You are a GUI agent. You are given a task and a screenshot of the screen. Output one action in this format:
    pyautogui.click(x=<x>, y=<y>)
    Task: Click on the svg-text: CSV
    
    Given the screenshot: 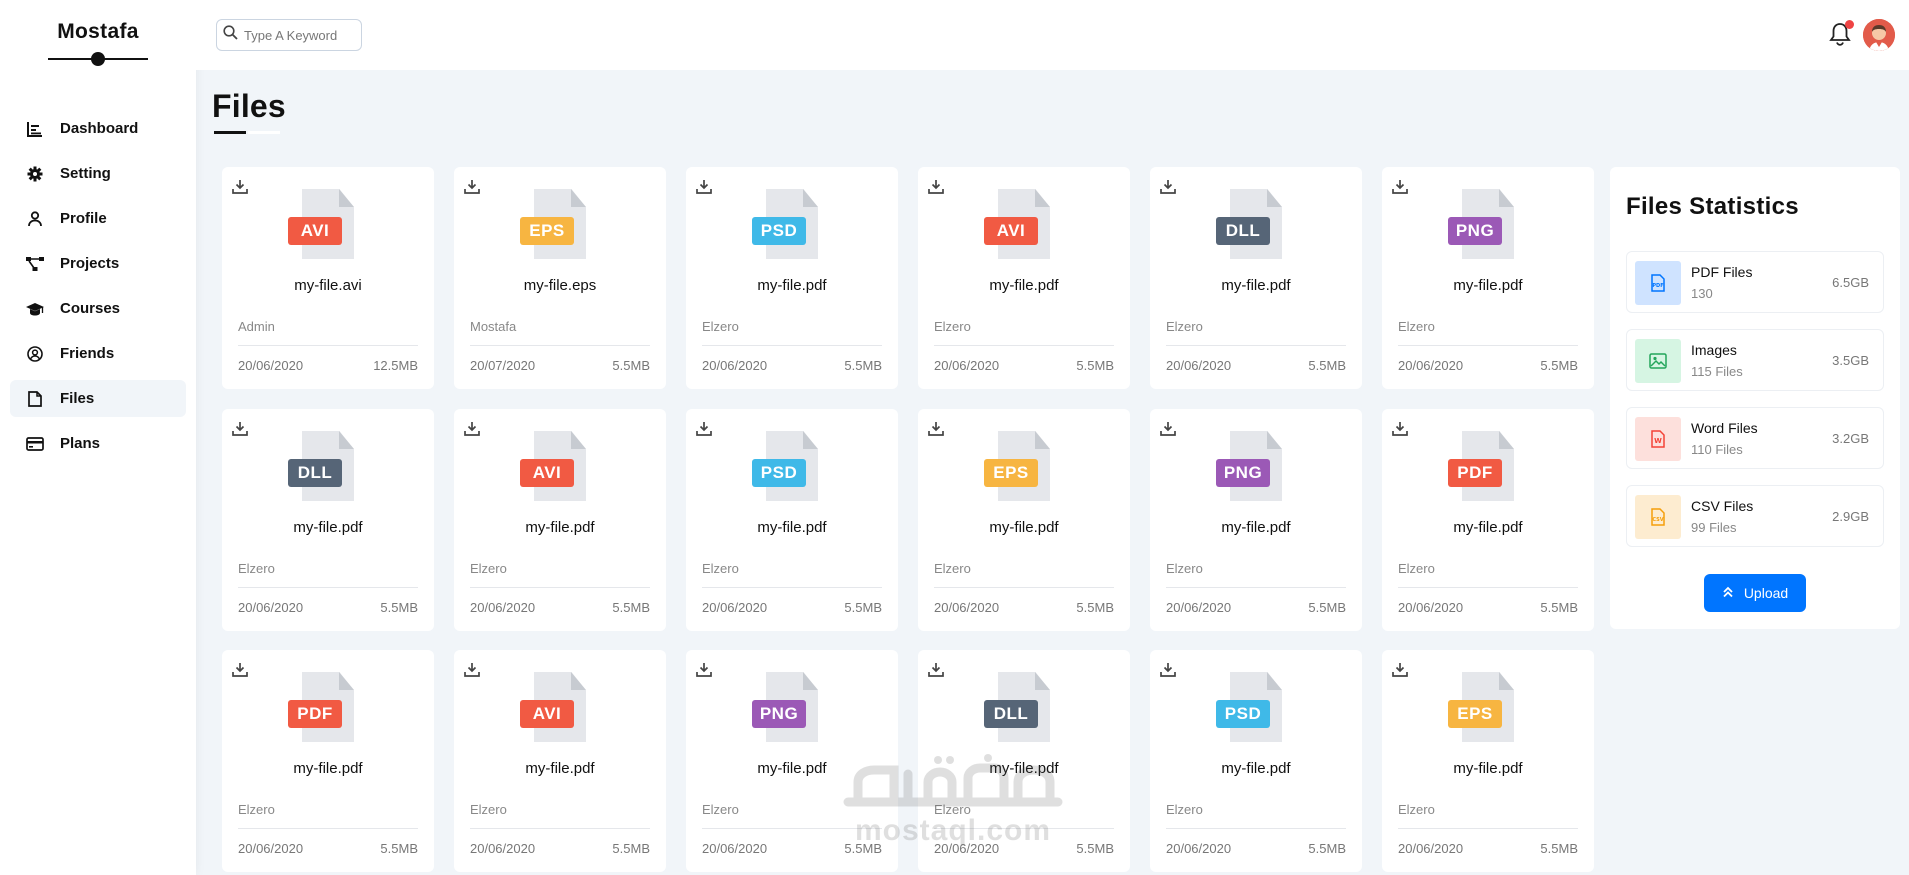 What is the action you would take?
    pyautogui.click(x=1657, y=520)
    